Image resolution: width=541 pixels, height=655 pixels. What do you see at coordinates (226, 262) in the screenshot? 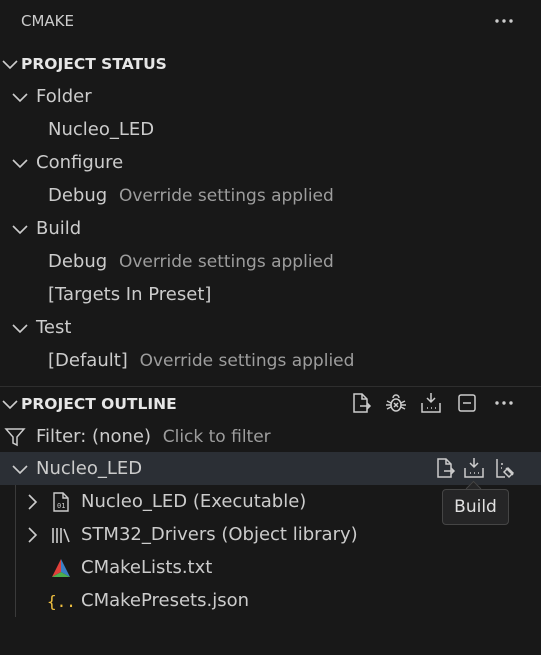
I see `build-override-note: Override settings applied` at bounding box center [226, 262].